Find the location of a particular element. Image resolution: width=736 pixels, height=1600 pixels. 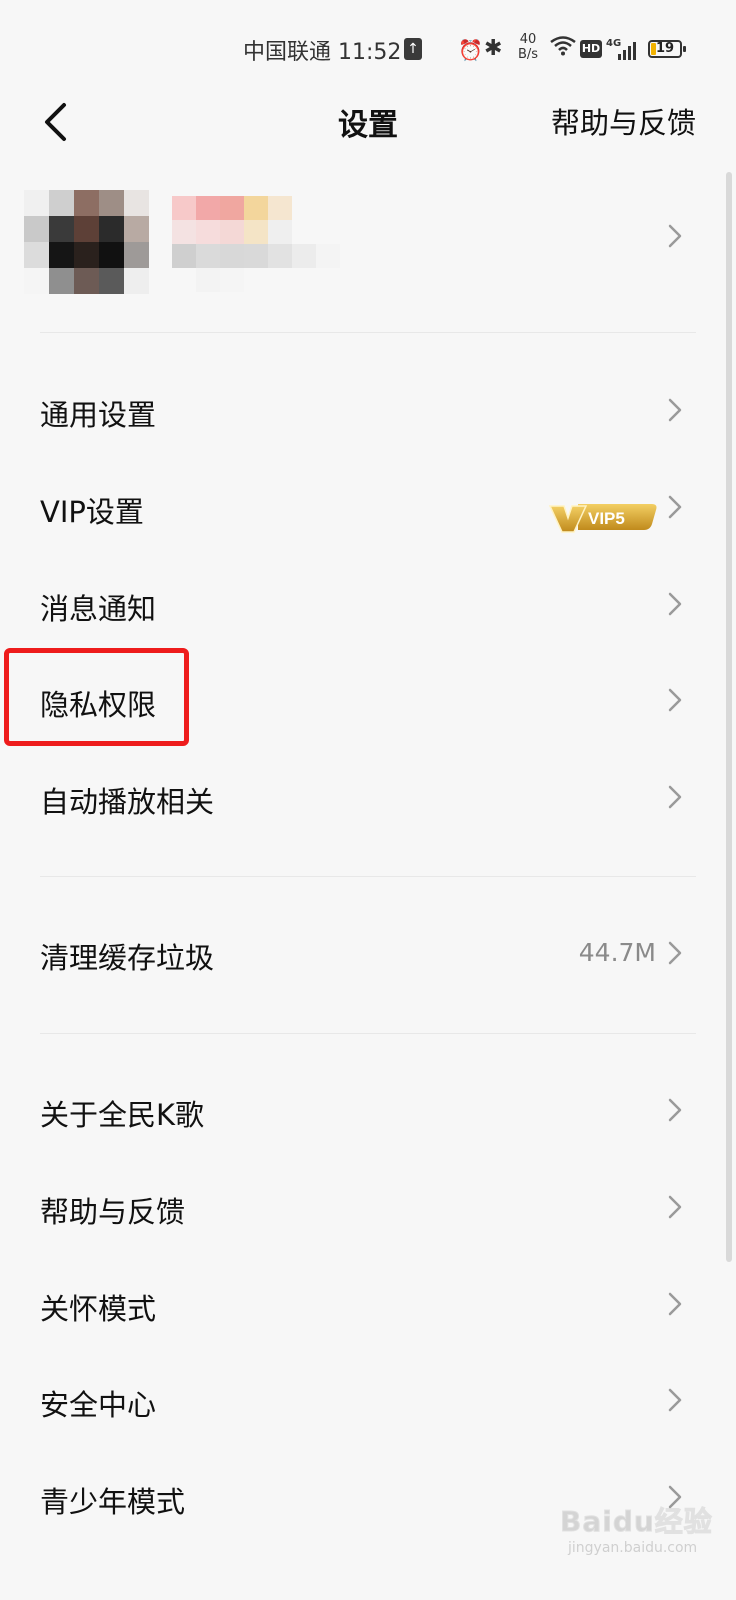

row-notifications: 消息通知 is located at coordinates (368, 604).